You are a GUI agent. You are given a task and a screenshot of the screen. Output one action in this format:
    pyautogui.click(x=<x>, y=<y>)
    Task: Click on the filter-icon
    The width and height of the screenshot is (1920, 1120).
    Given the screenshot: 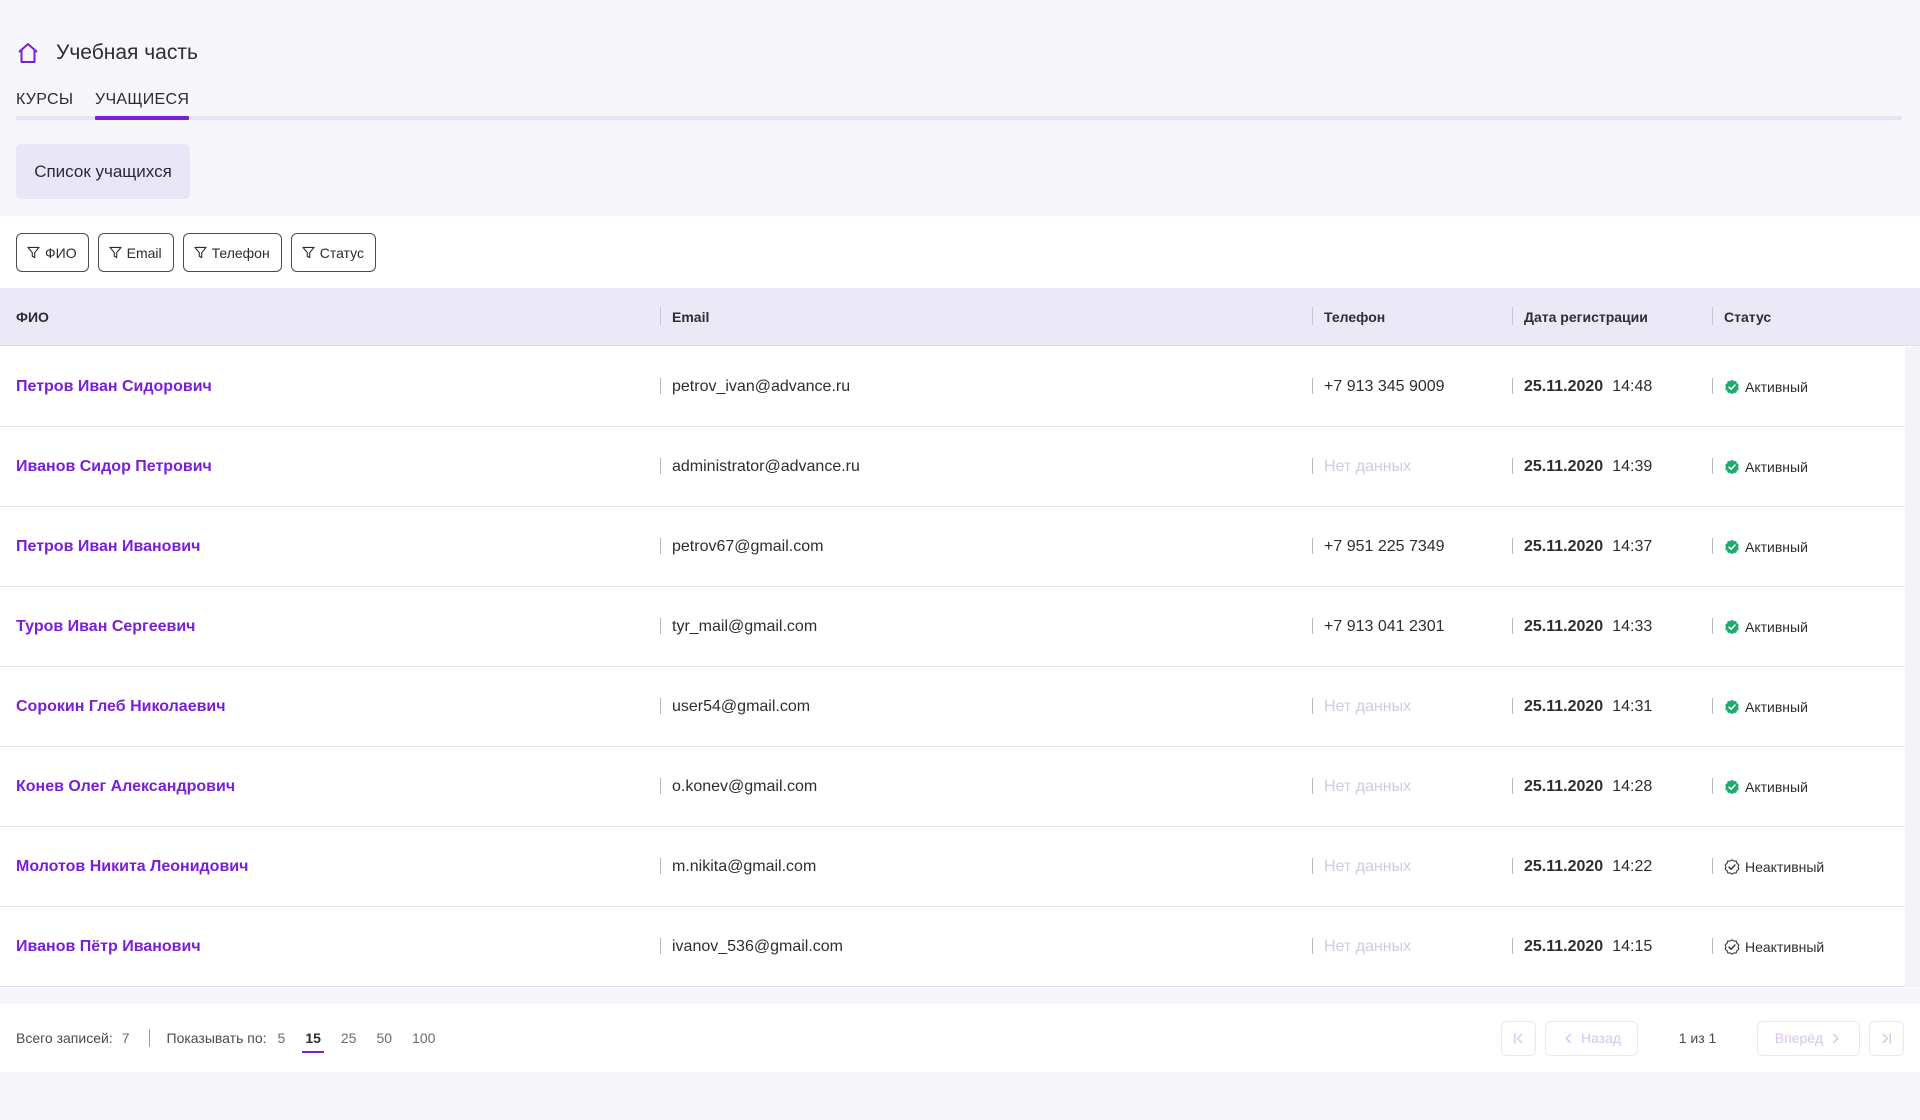 What is the action you would take?
    pyautogui.click(x=115, y=252)
    